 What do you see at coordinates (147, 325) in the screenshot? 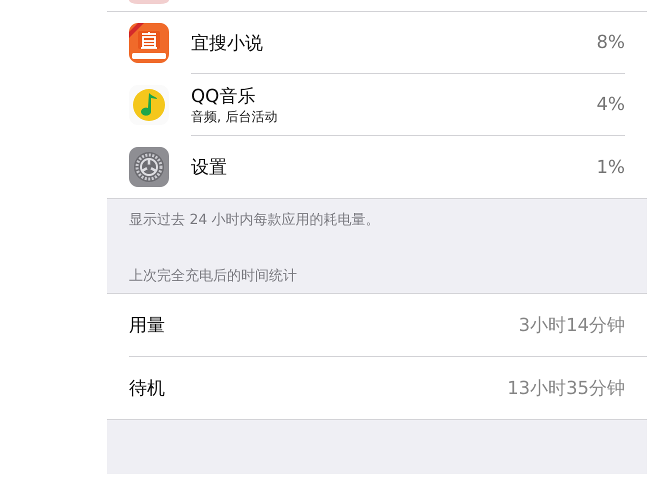
I see `stat-label: 用量` at bounding box center [147, 325].